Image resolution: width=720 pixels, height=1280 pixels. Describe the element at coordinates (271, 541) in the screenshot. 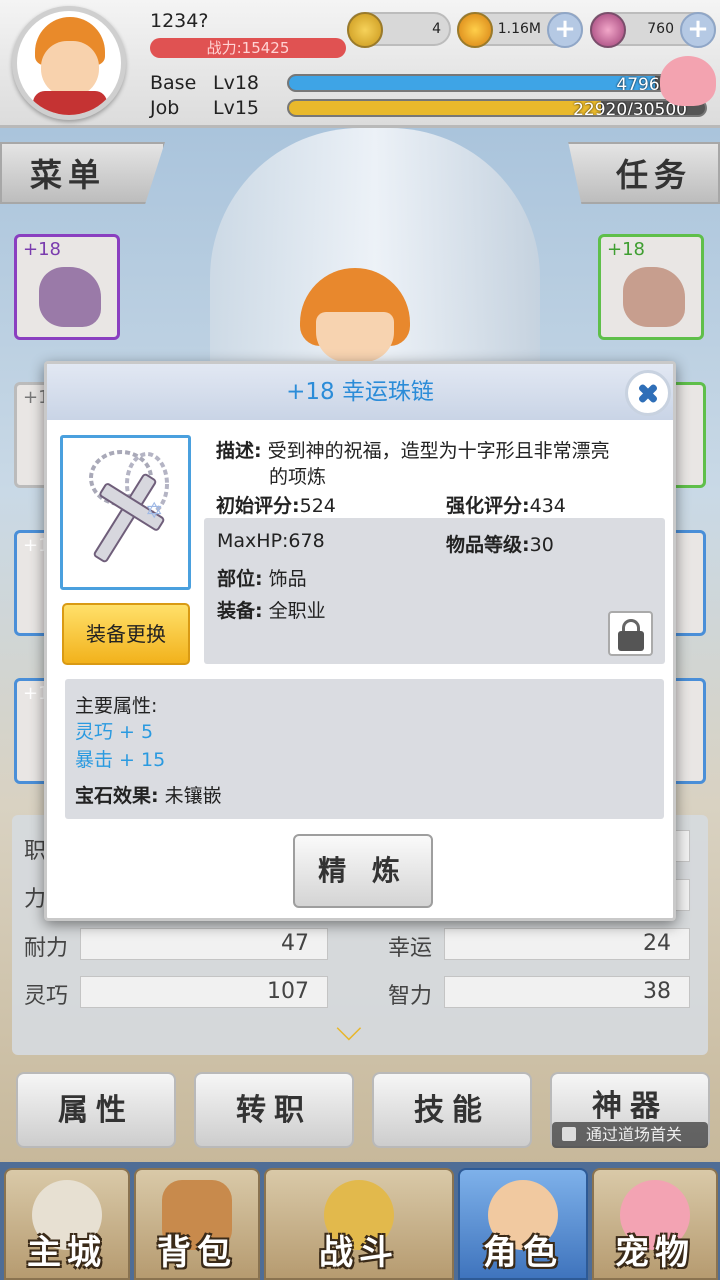

I see `item-maxhp: MaxHP:678` at that location.